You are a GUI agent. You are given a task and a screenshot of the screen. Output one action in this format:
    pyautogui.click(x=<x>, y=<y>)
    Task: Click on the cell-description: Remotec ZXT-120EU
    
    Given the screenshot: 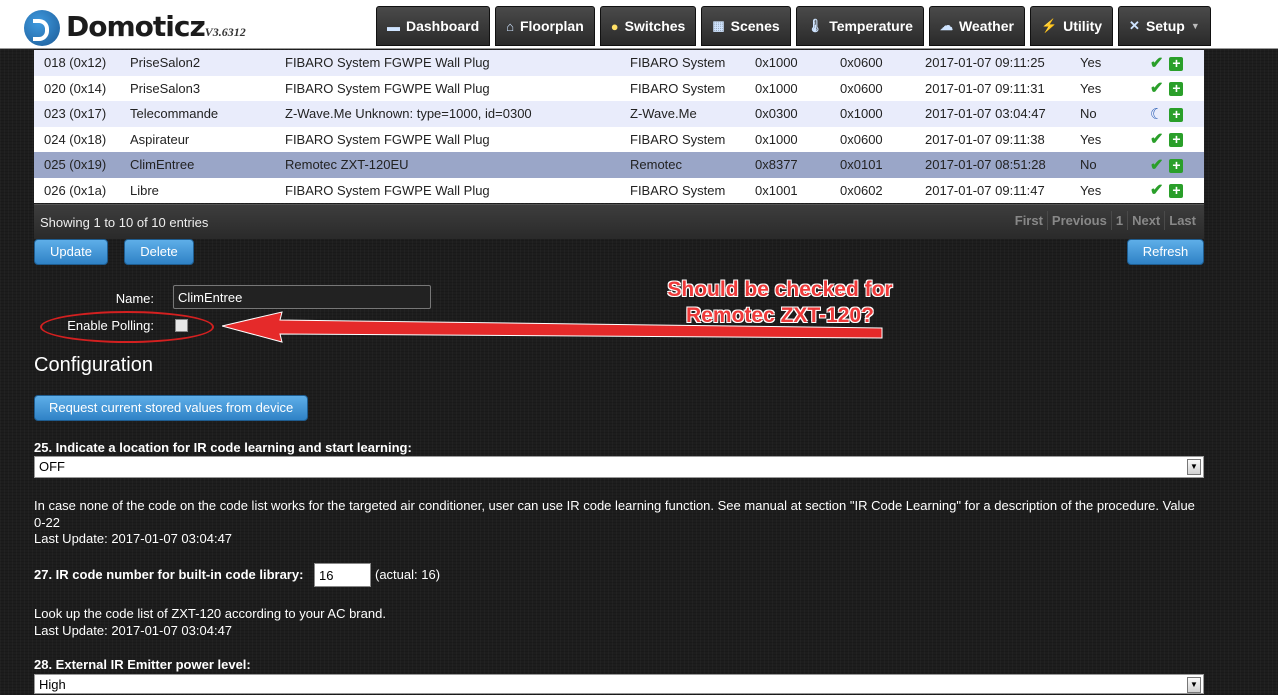 What is the action you would take?
    pyautogui.click(x=457, y=165)
    